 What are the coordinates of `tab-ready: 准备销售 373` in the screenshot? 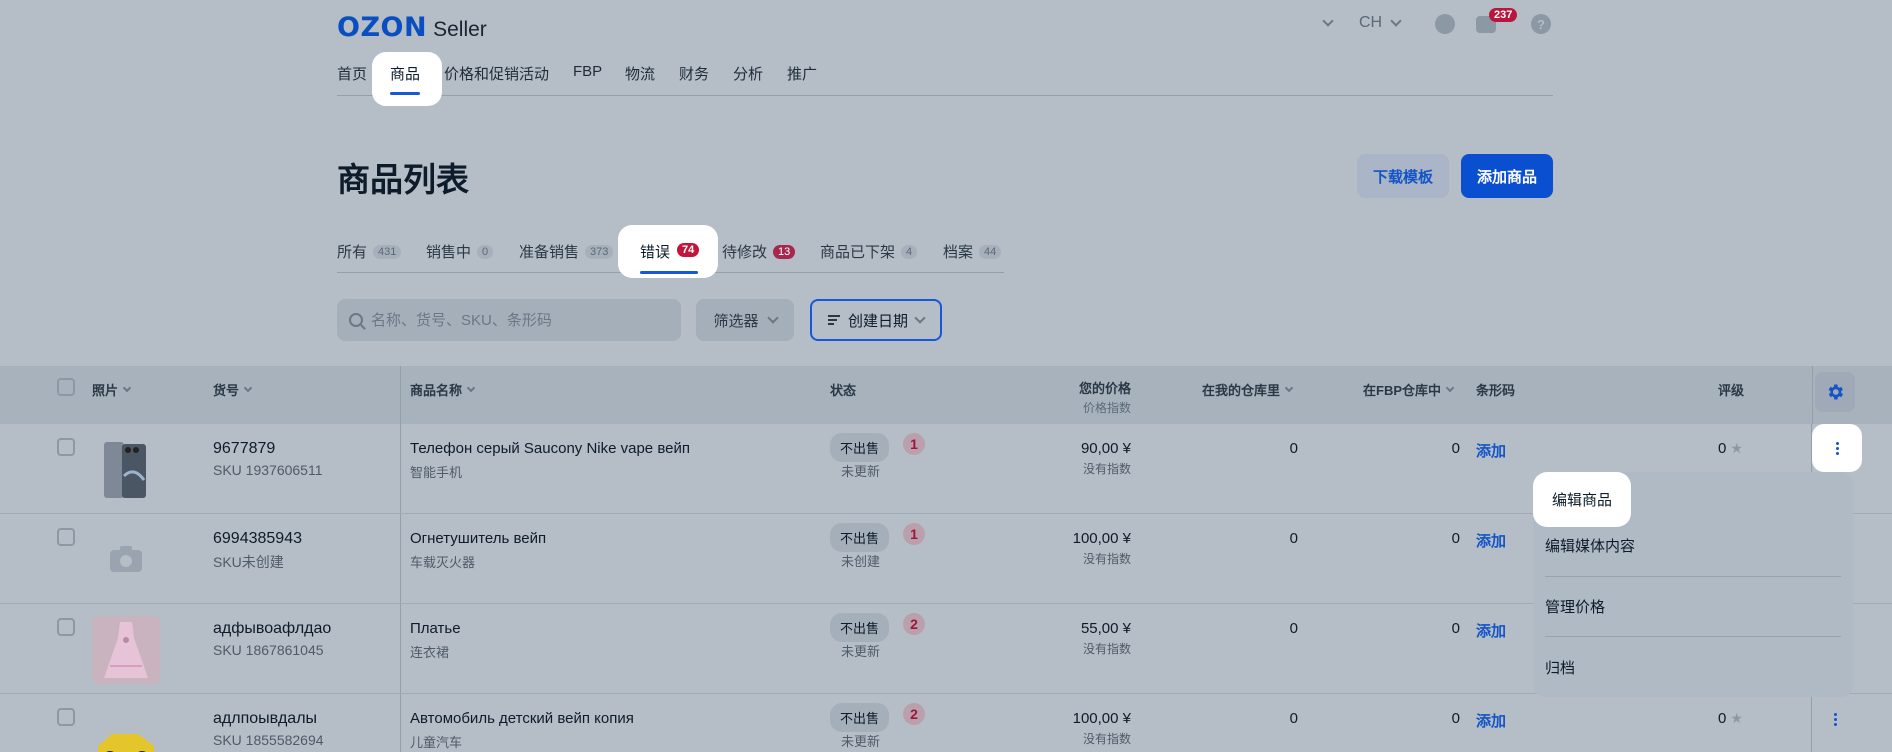 It's located at (566, 251).